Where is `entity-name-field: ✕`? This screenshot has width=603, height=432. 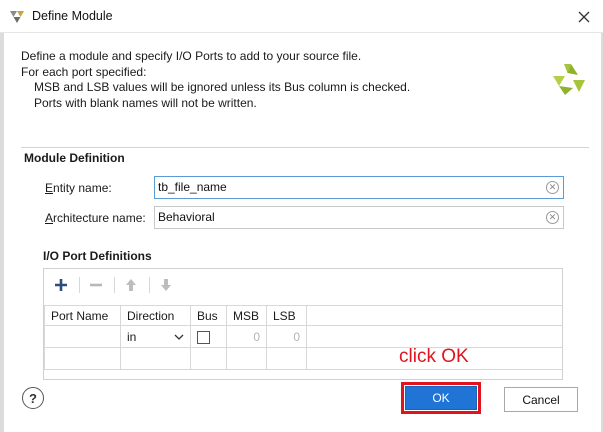
entity-name-field: ✕ is located at coordinates (359, 187).